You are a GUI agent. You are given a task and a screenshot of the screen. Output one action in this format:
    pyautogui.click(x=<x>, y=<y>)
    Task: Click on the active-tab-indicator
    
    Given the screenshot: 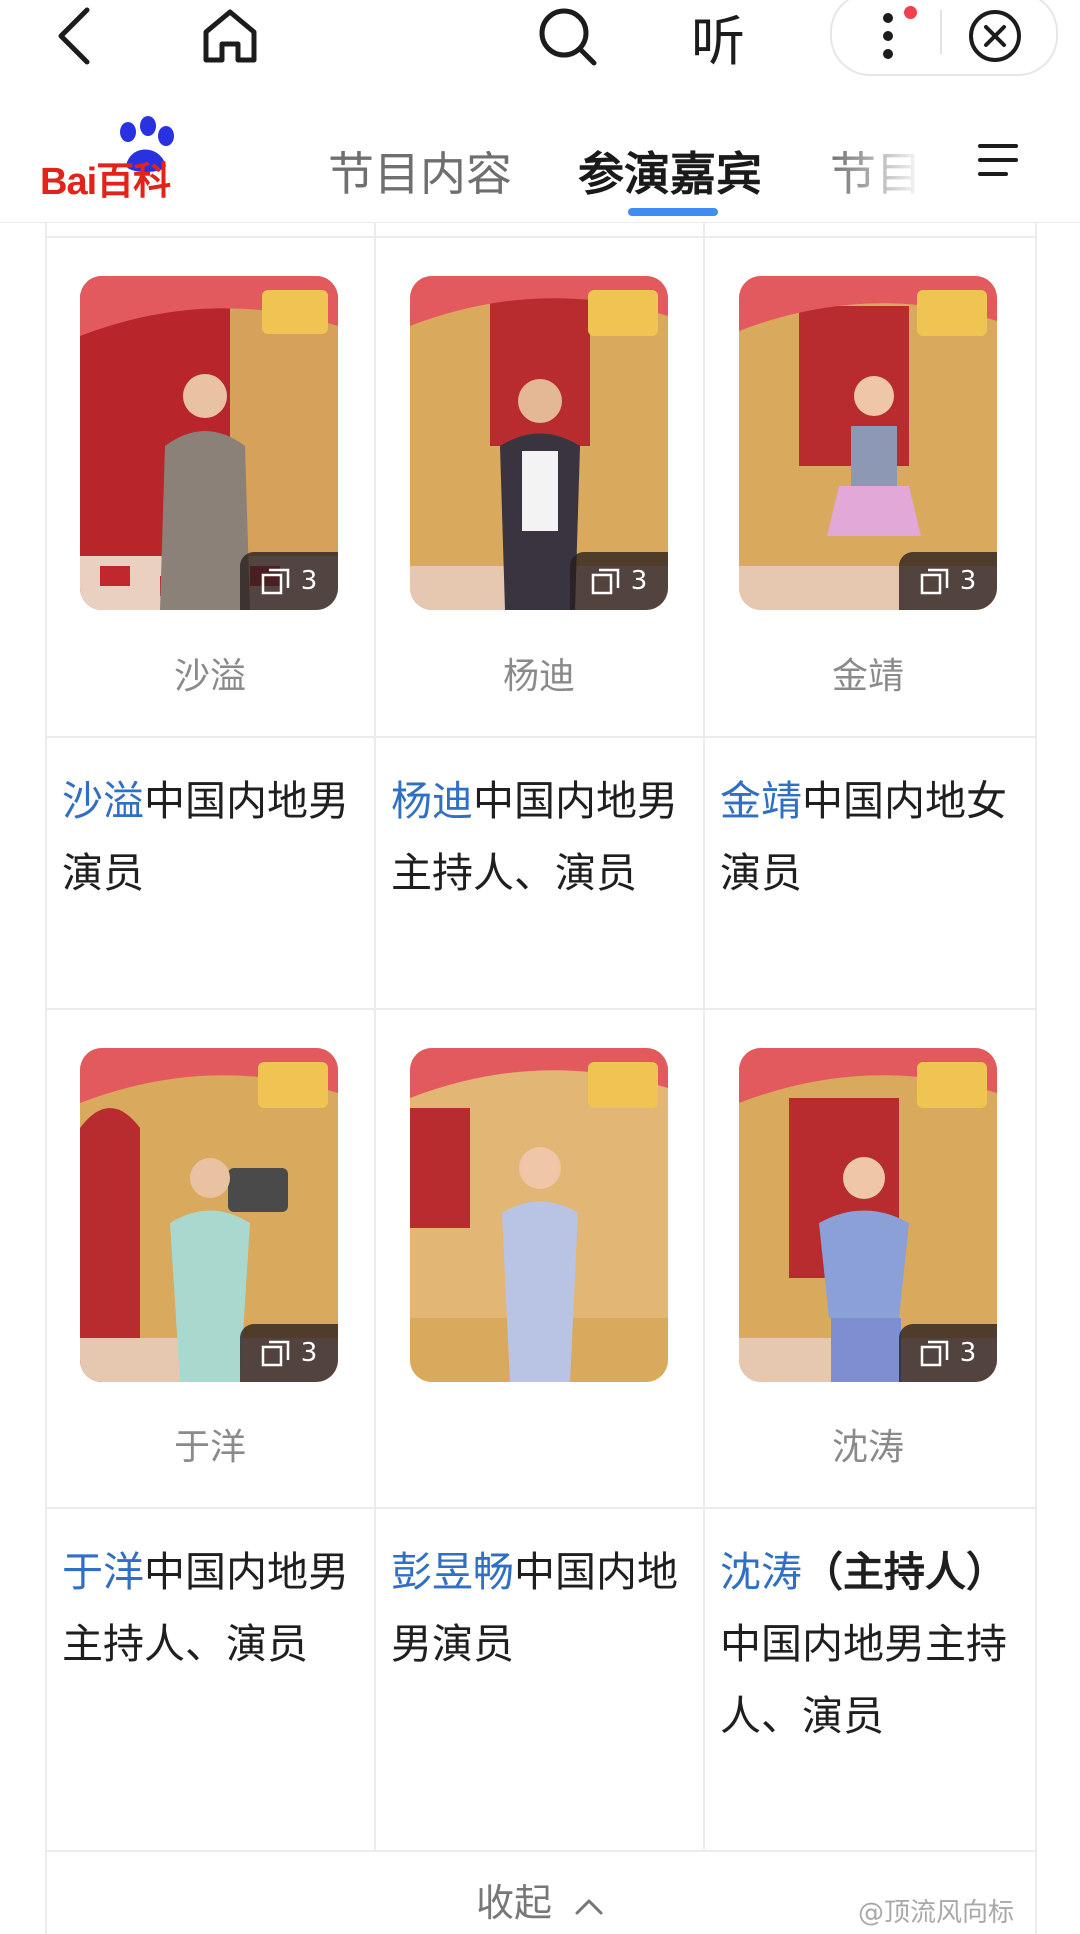 What is the action you would take?
    pyautogui.click(x=673, y=212)
    